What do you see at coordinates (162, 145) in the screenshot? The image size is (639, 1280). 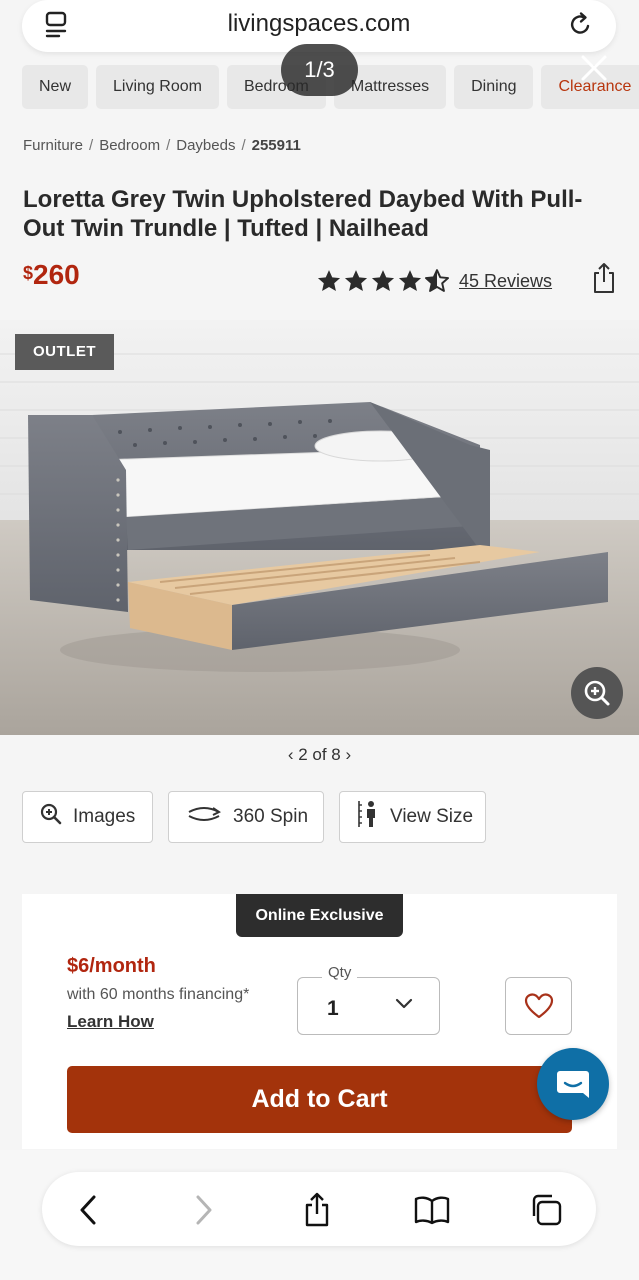 I see `breadcrumb: Furniture / Bedroom / Daybeds / 255911` at bounding box center [162, 145].